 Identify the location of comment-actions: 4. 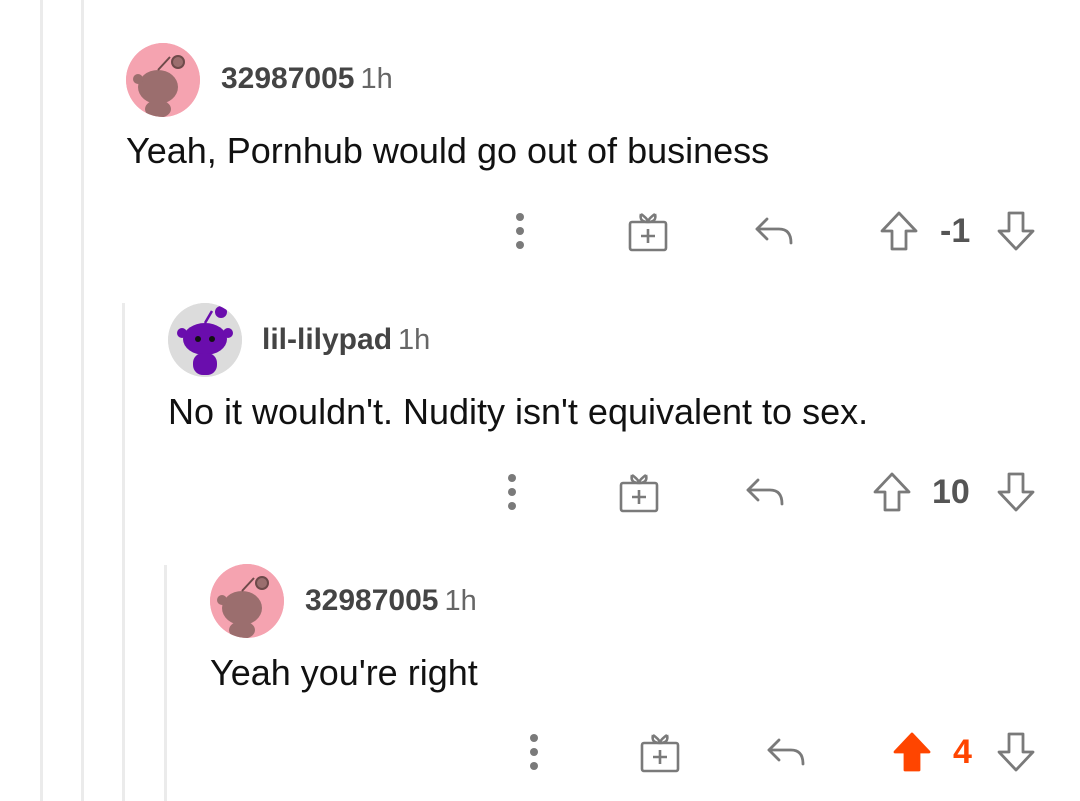
(540, 752).